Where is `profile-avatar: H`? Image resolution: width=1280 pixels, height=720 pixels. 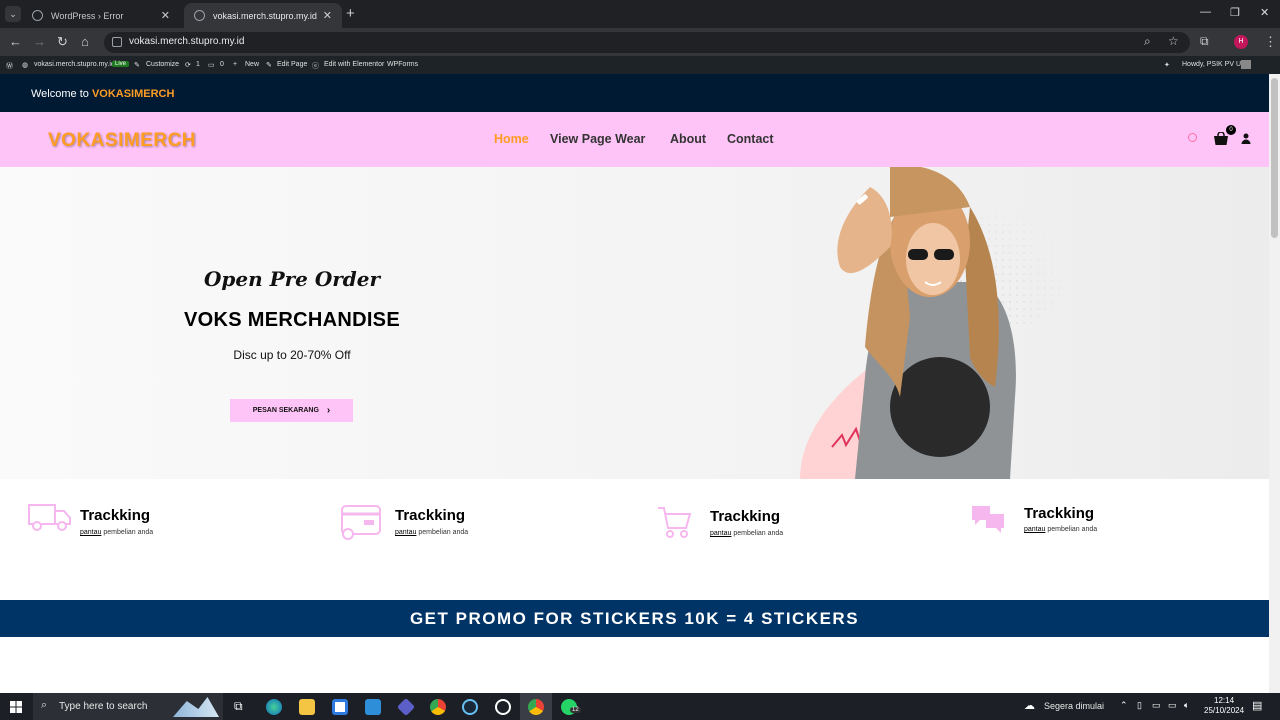
profile-avatar: H is located at coordinates (1241, 42).